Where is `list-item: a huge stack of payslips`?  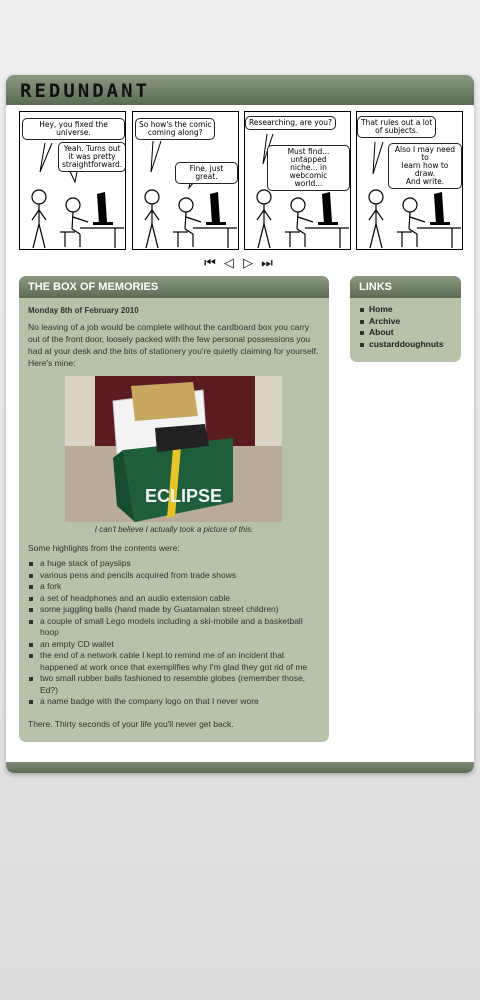
list-item: a huge stack of payslips is located at coordinates (175, 564).